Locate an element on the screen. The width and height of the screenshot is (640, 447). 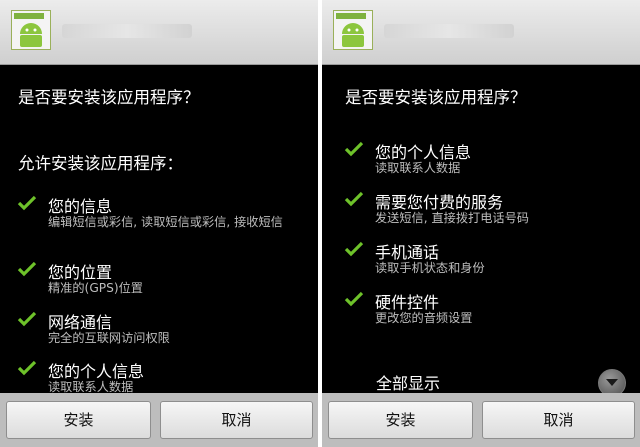
permission-title: 手机通话 is located at coordinates (407, 252).